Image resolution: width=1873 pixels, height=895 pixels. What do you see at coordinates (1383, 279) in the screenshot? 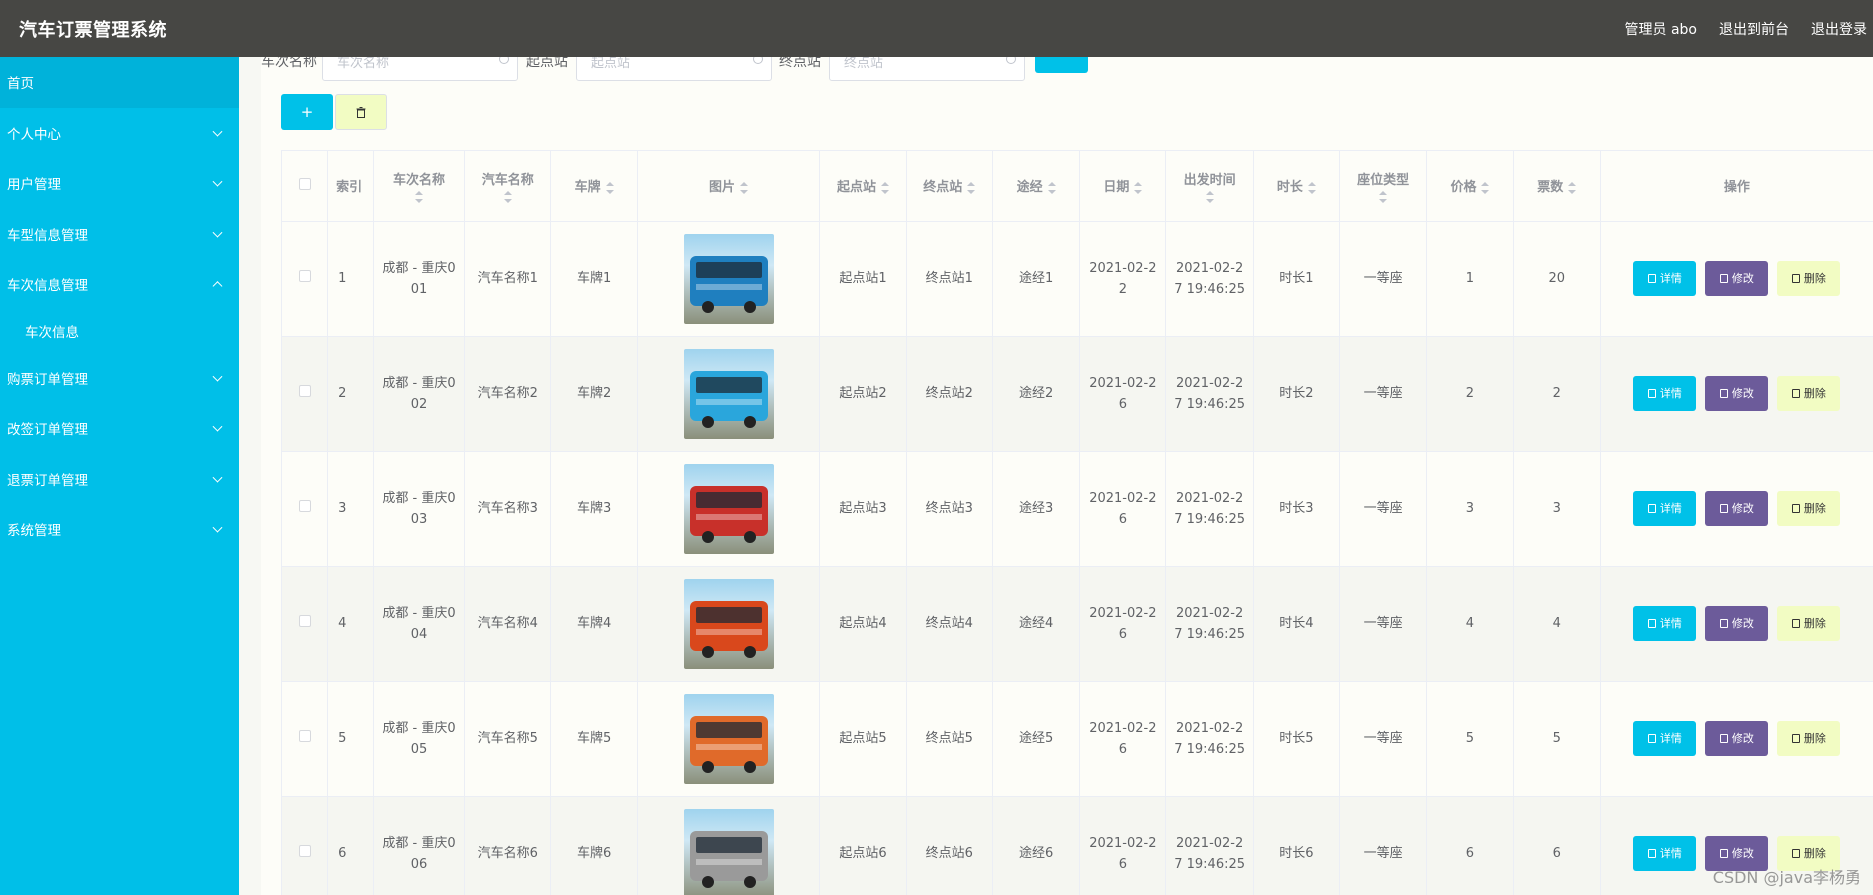
I see `cell-seat-type: 一等座` at bounding box center [1383, 279].